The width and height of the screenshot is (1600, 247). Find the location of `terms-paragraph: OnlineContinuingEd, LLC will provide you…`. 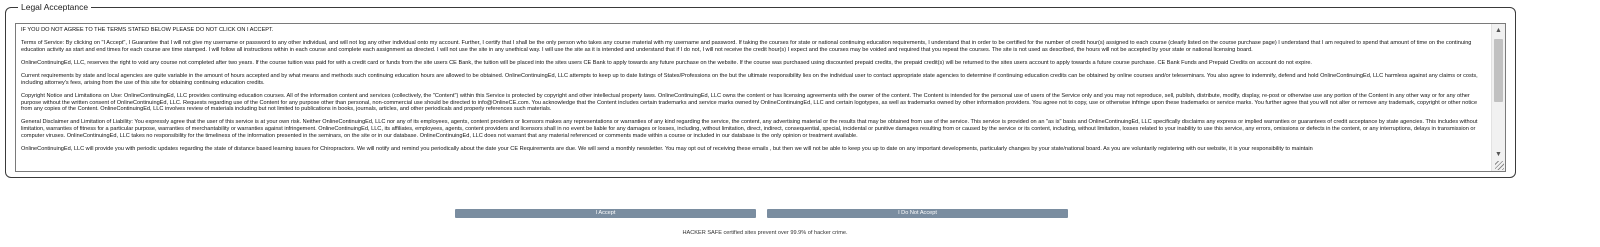

terms-paragraph: OnlineContinuingEd, LLC will provide you… is located at coordinates (667, 148).